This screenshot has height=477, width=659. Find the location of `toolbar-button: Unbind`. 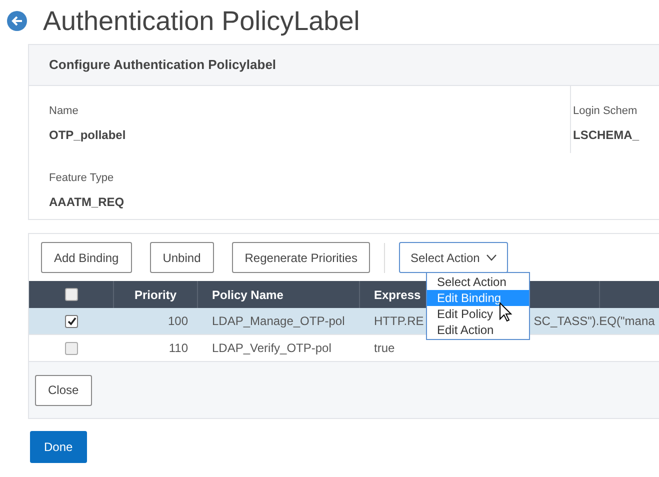

toolbar-button: Unbind is located at coordinates (182, 257).